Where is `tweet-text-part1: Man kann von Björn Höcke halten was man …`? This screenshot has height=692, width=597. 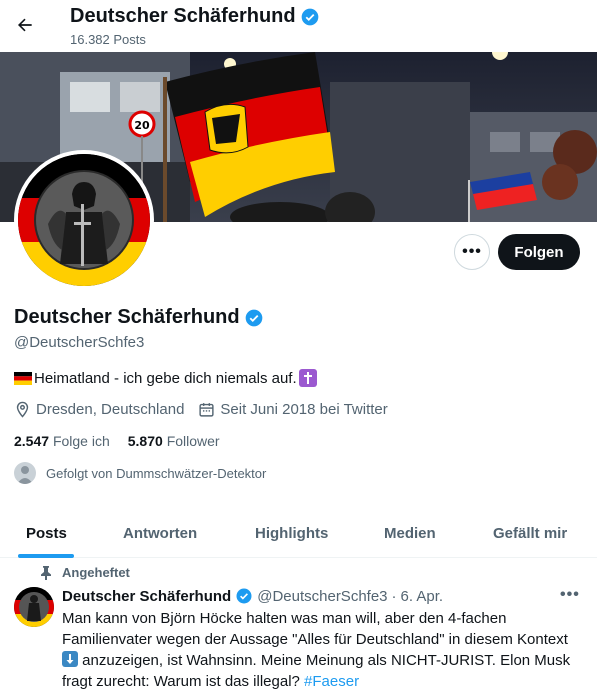 tweet-text-part1: Man kann von Björn Höcke halten was man … is located at coordinates (315, 629).